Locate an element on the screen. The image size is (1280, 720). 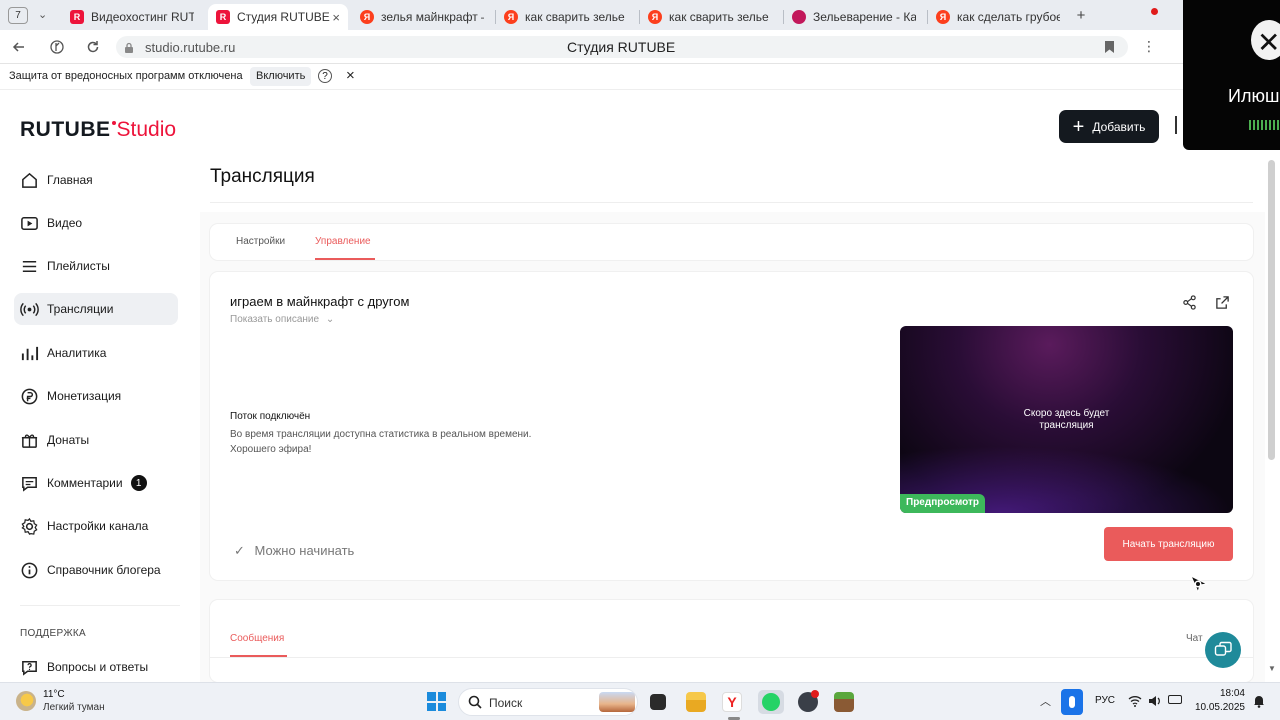
sidebar-item-donations: Донаты is located at coordinates (96, 440).